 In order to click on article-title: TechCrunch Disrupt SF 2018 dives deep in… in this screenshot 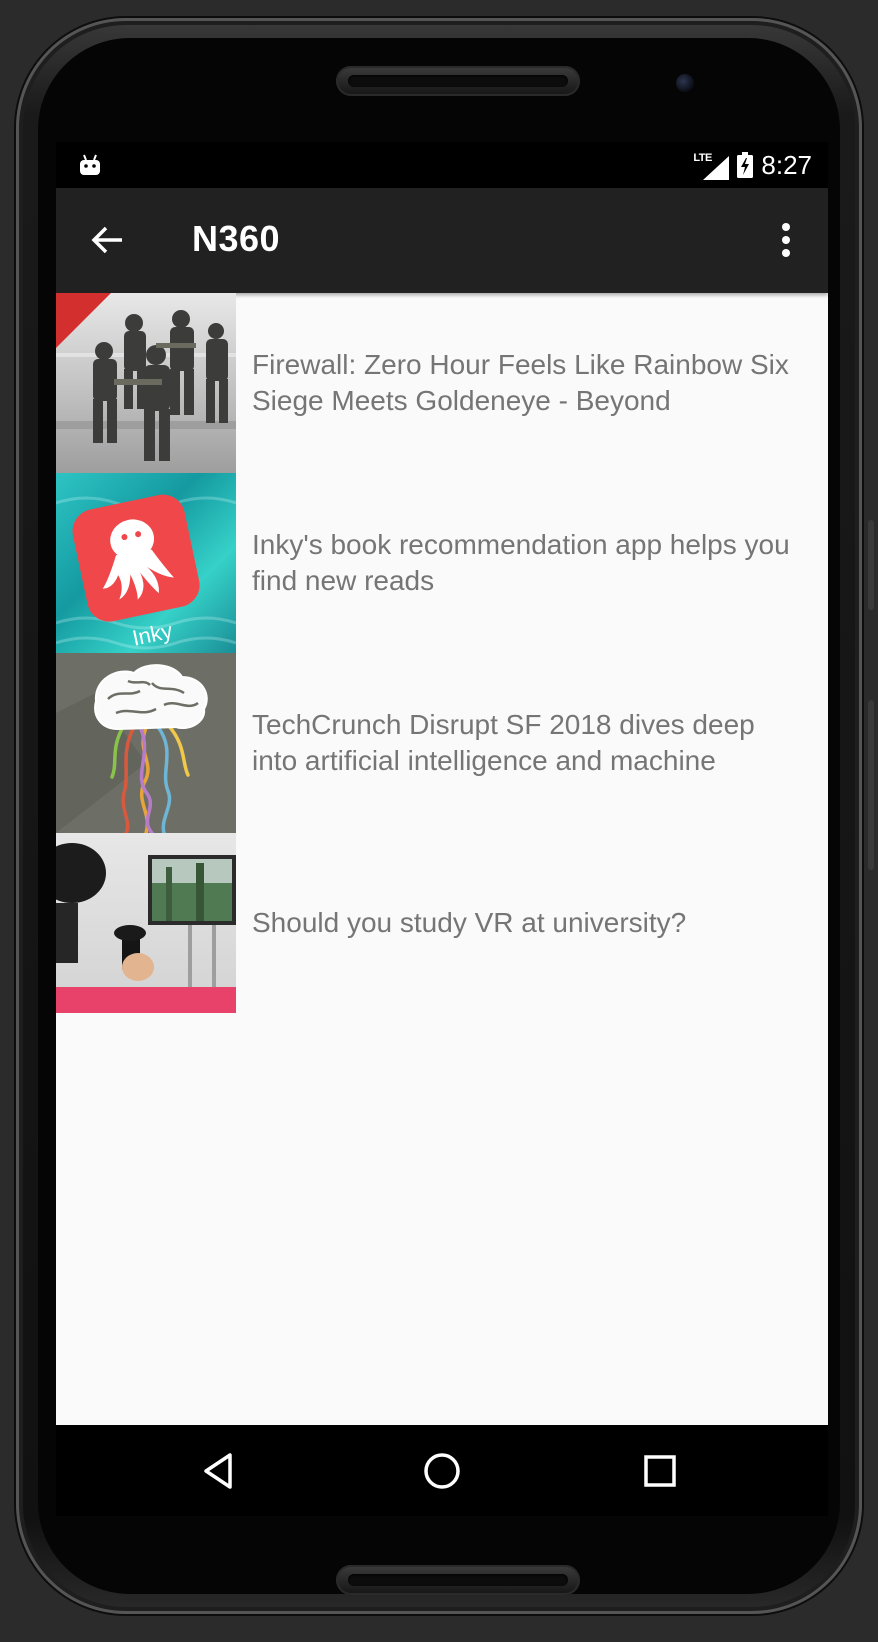, I will do `click(503, 742)`.